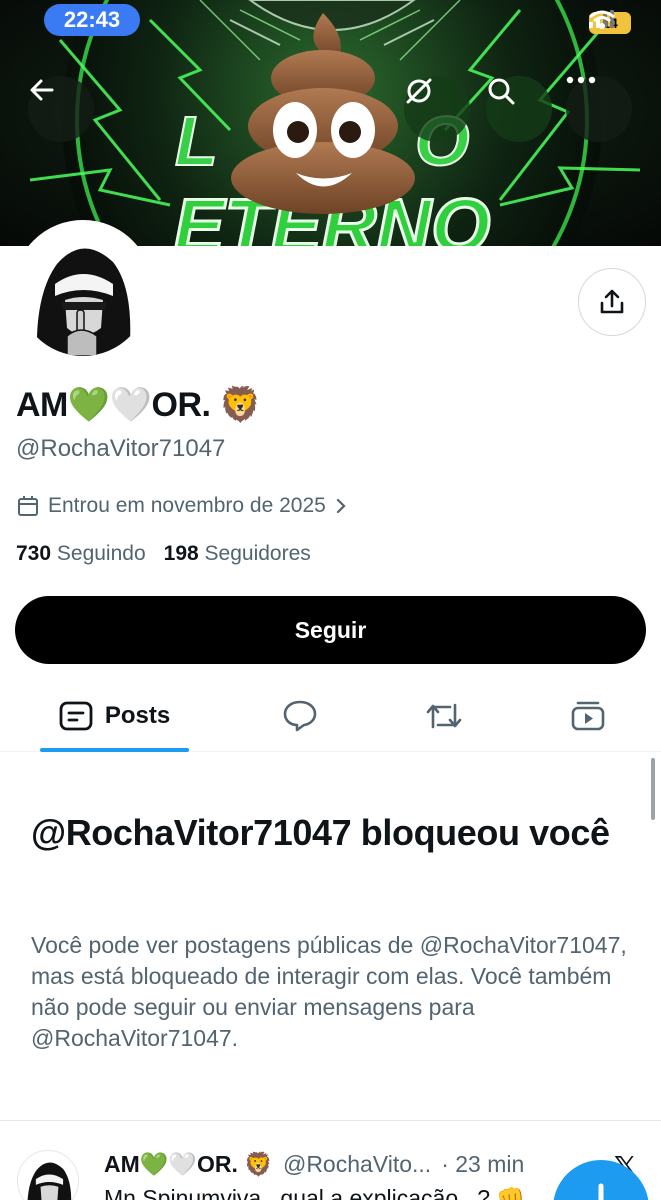 This screenshot has height=1200, width=661. Describe the element at coordinates (114, 750) in the screenshot. I see `tab-active-indicator` at that location.